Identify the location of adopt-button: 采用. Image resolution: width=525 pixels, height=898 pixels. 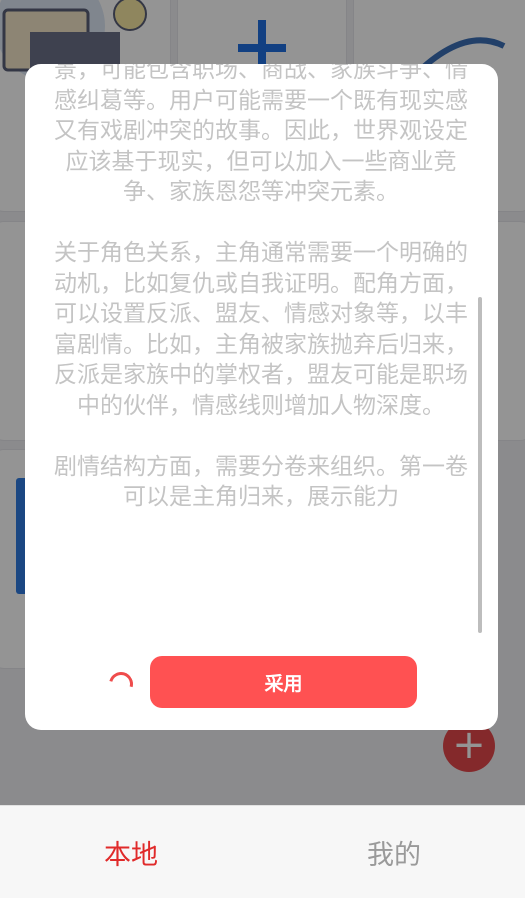
(283, 682).